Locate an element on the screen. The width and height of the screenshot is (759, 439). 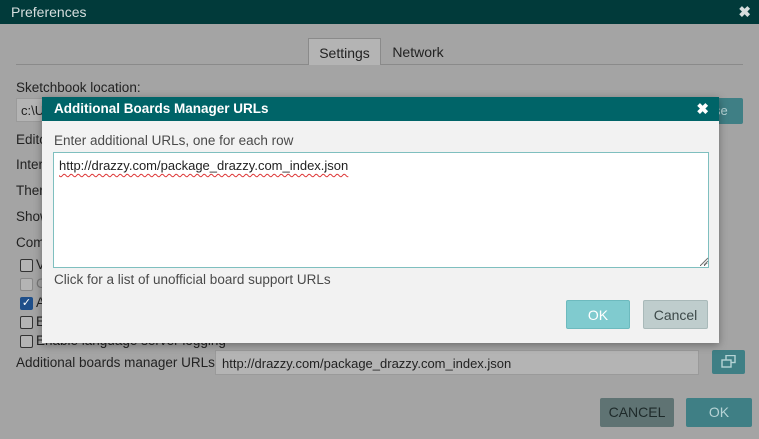
dialog-ok-button: OK is located at coordinates (598, 314).